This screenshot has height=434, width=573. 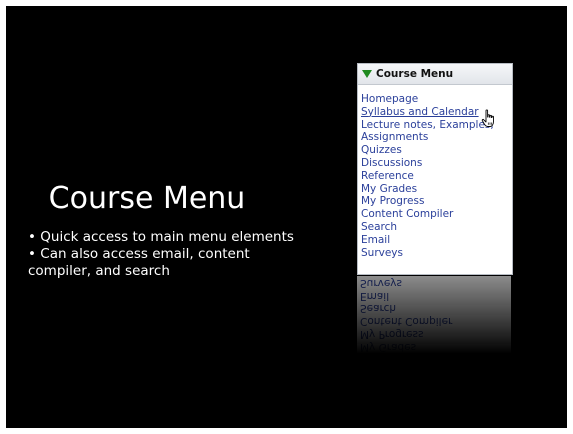 What do you see at coordinates (436, 188) in the screenshot?
I see `menu-item-my-grades: My Grades` at bounding box center [436, 188].